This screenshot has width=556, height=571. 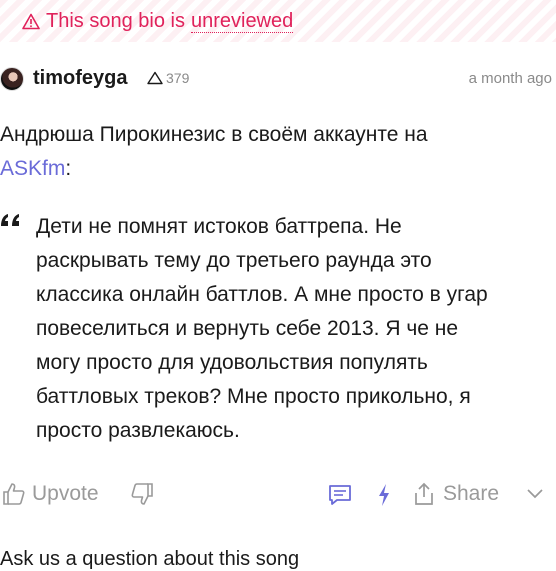 What do you see at coordinates (138, 430) in the screenshot?
I see `quote-line: просто развлекаюсь.` at bounding box center [138, 430].